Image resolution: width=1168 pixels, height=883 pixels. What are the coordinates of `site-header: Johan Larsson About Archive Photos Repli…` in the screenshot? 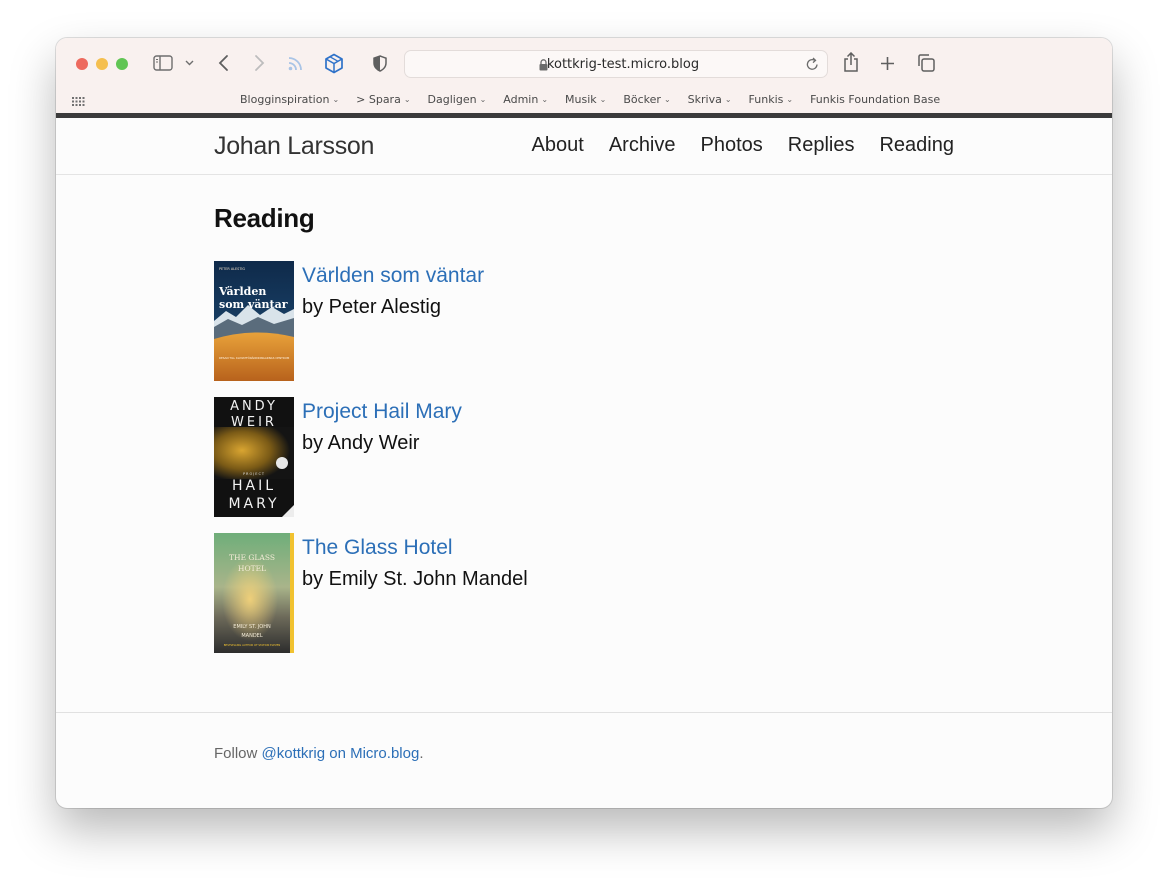 It's located at (584, 146).